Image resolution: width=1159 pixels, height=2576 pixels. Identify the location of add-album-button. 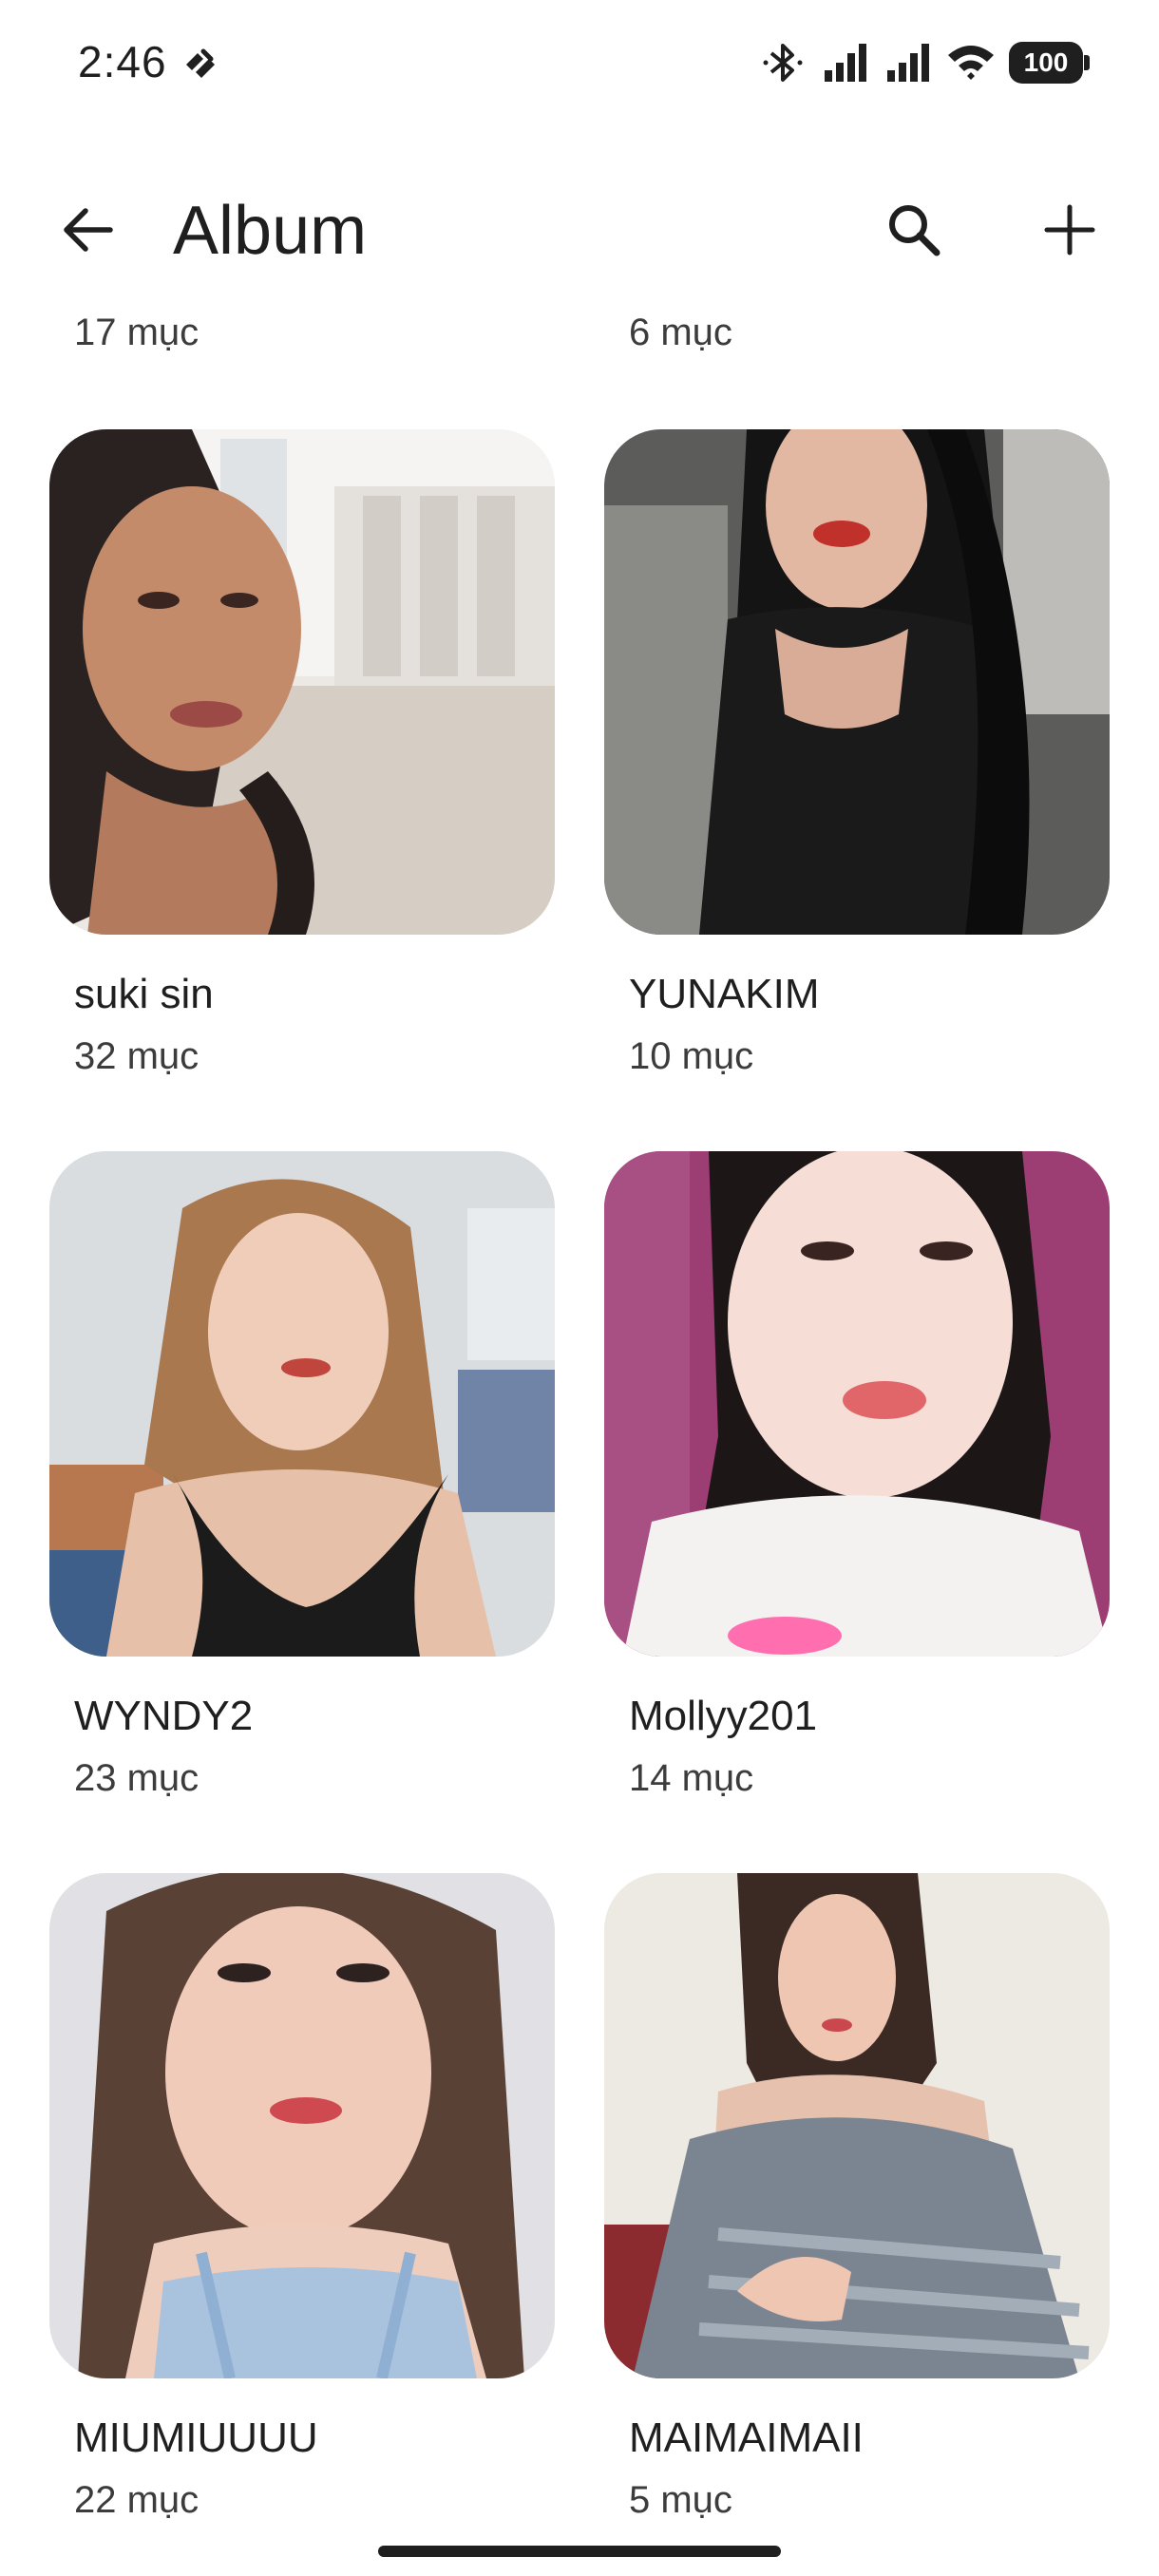
(1070, 230).